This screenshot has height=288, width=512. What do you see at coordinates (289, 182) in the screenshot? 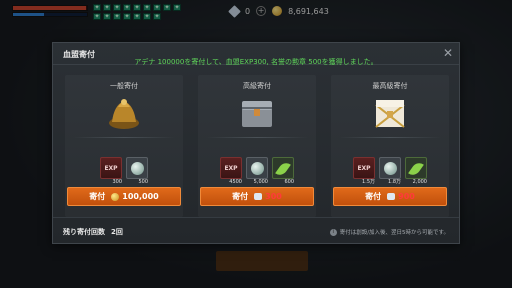
I see `reward-quantity: 600` at bounding box center [289, 182].